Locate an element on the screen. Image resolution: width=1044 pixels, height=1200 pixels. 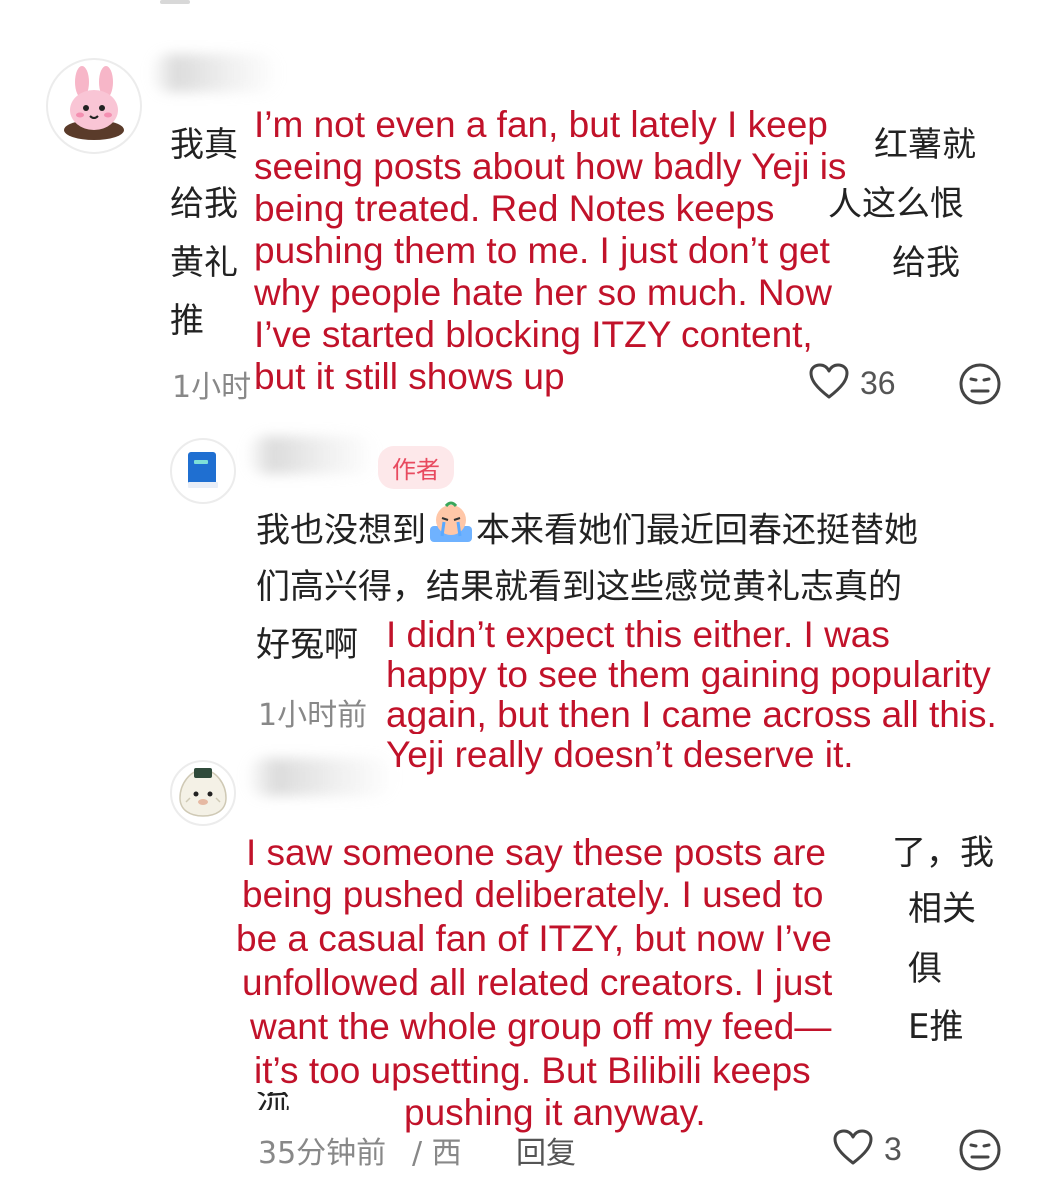
translation-line: I saw someone say these posts are is located at coordinates (536, 853).